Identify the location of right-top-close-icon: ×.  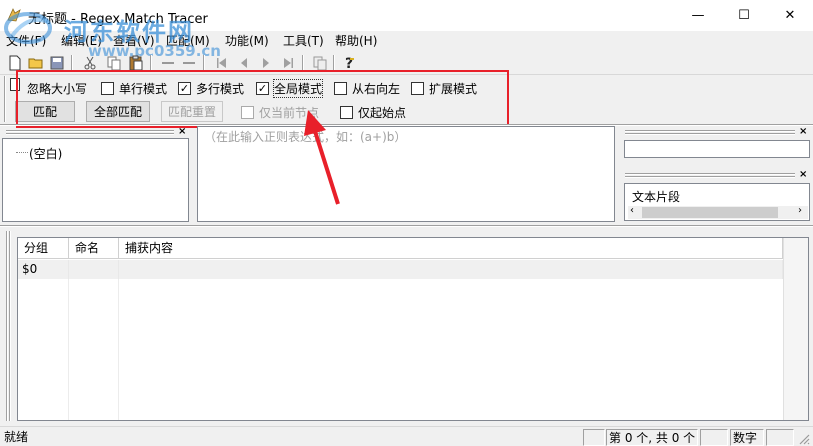
(803, 132).